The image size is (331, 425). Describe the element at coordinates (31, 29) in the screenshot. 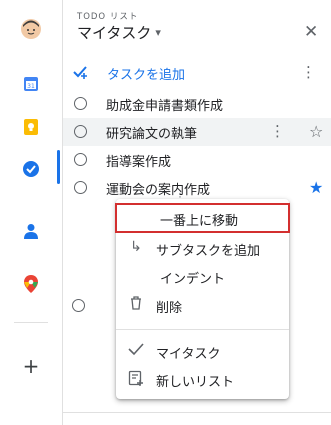

I see `avatar` at that location.